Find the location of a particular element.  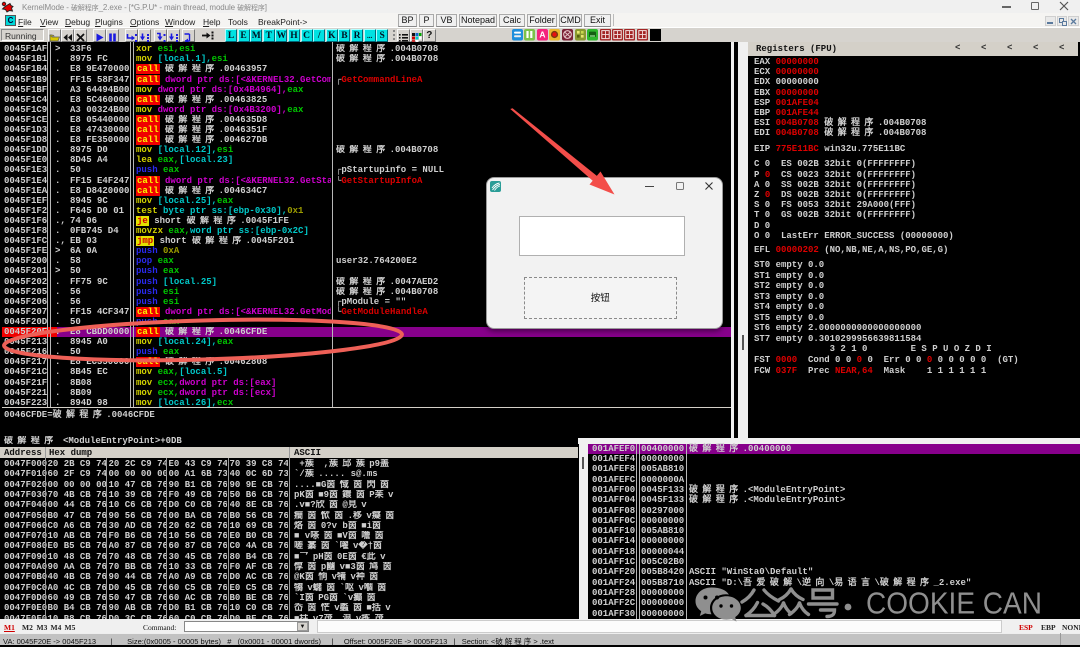

svg-text: COOKIE CAN is located at coordinates (954, 603).